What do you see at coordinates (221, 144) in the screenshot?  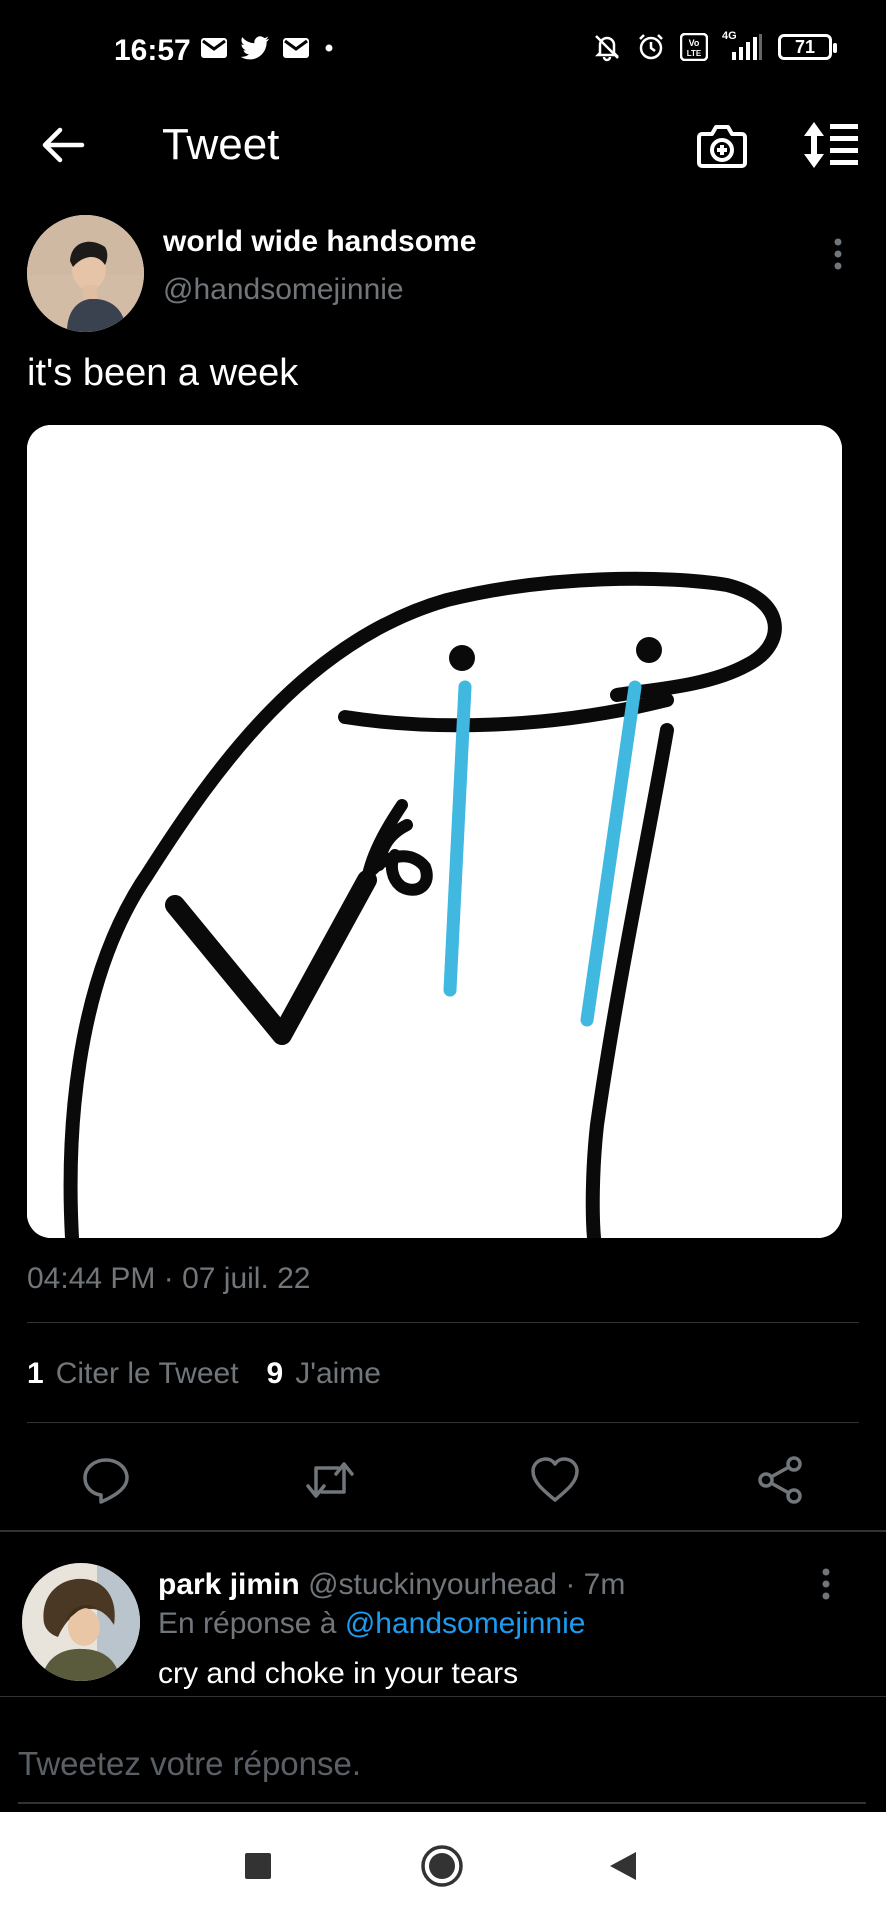 I see `page-title: Tweet` at bounding box center [221, 144].